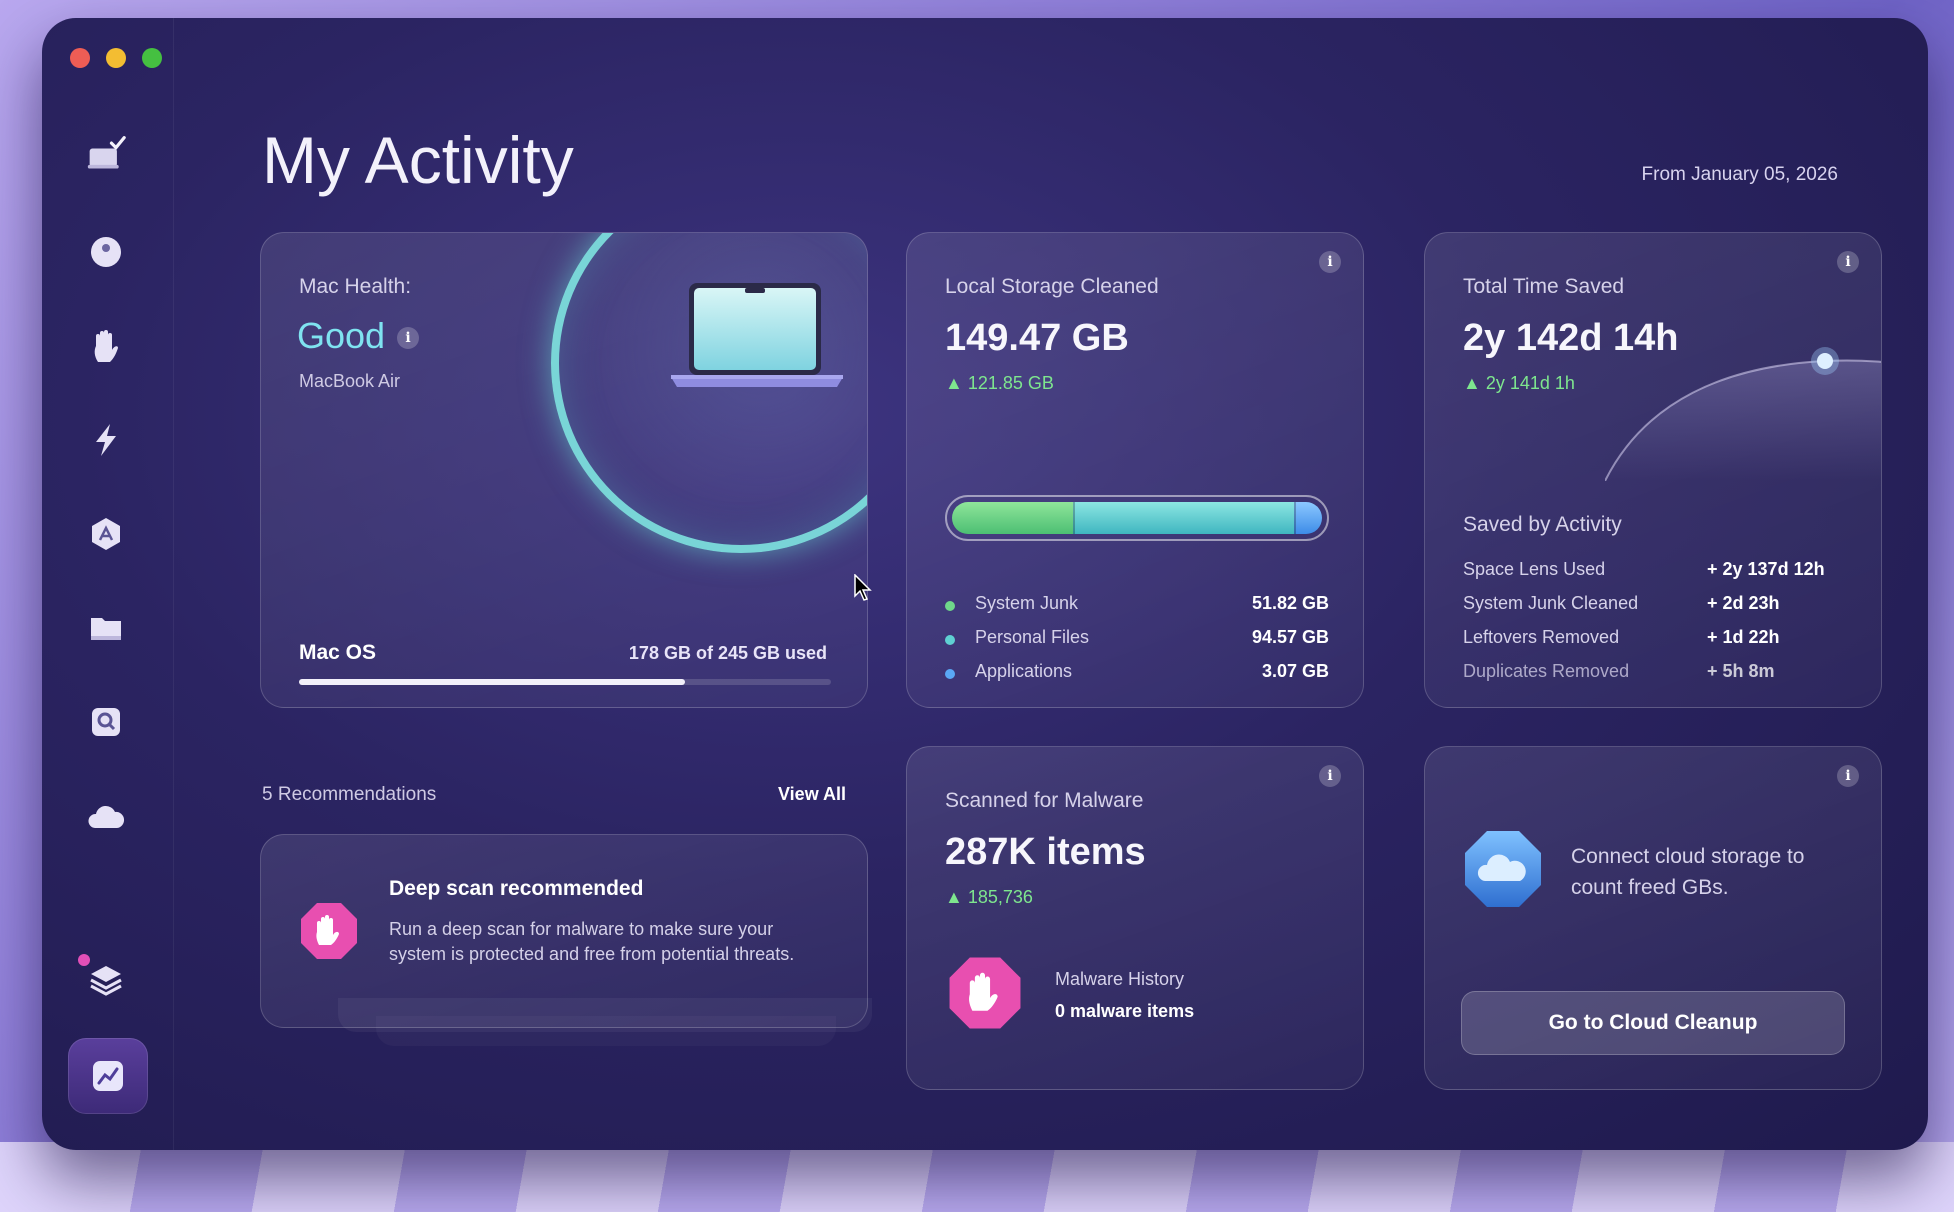  I want to click on malware-label: Scanned for Malware, so click(1044, 800).